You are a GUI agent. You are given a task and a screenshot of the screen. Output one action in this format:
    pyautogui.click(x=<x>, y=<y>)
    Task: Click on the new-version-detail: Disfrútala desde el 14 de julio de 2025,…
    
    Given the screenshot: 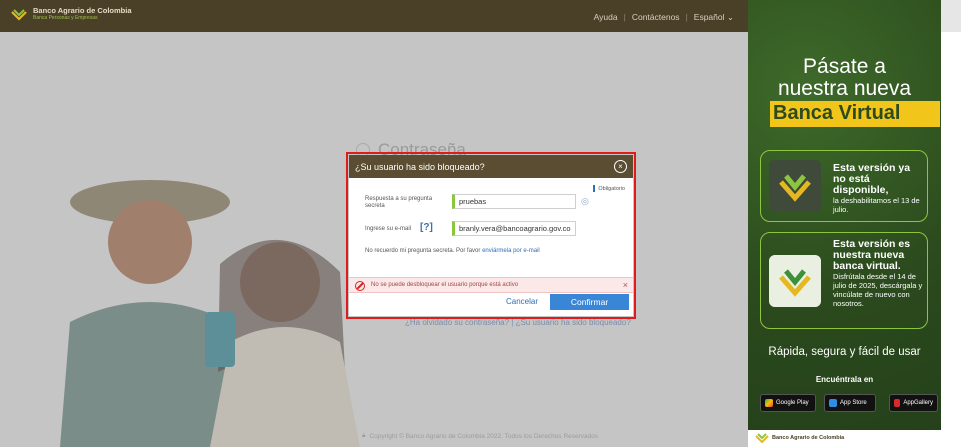 What is the action you would take?
    pyautogui.click(x=878, y=290)
    